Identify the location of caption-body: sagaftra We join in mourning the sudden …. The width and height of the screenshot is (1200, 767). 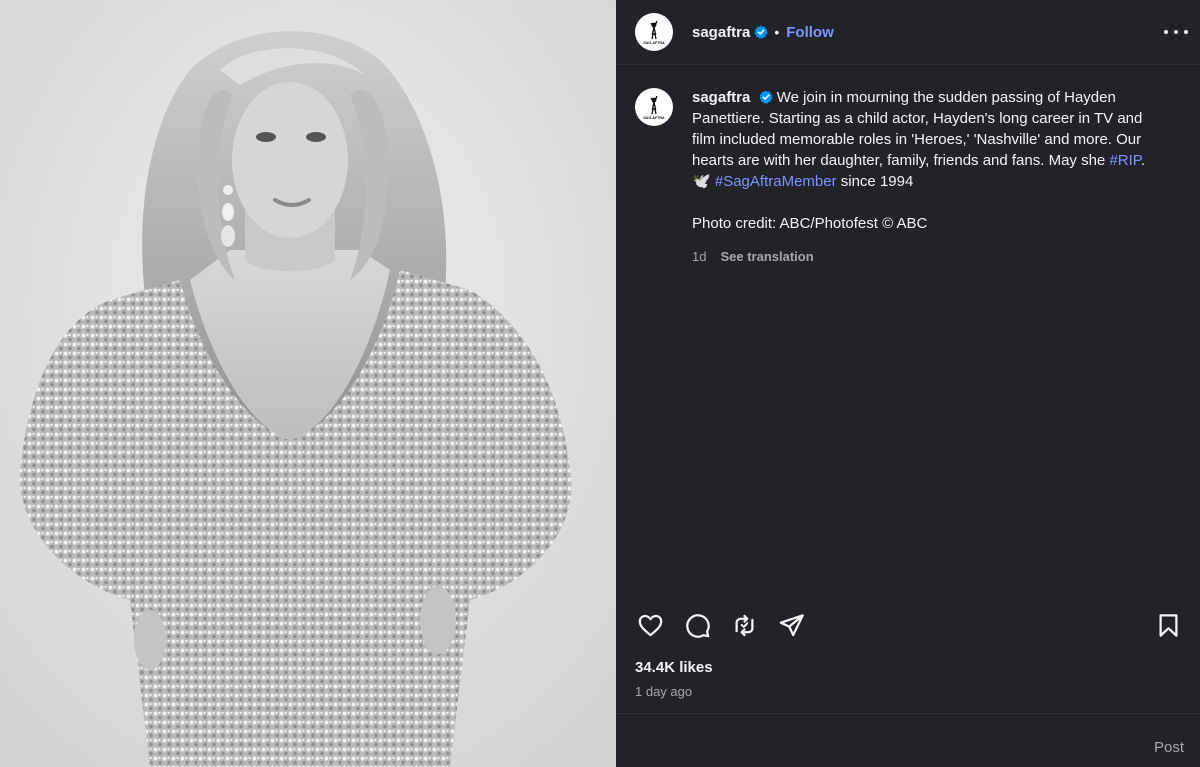
(927, 177).